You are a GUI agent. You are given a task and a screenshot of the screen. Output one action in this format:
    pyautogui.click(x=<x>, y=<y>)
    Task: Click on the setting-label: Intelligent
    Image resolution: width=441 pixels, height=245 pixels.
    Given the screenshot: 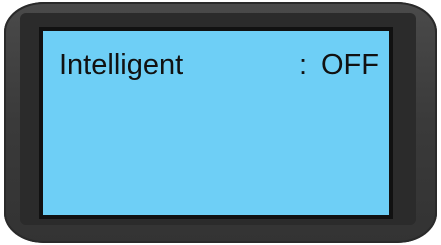 What is the action you would take?
    pyautogui.click(x=121, y=65)
    